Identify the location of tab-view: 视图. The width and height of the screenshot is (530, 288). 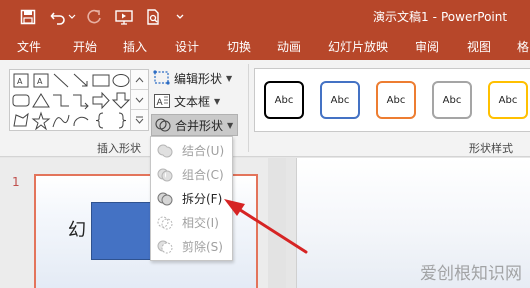
(479, 46).